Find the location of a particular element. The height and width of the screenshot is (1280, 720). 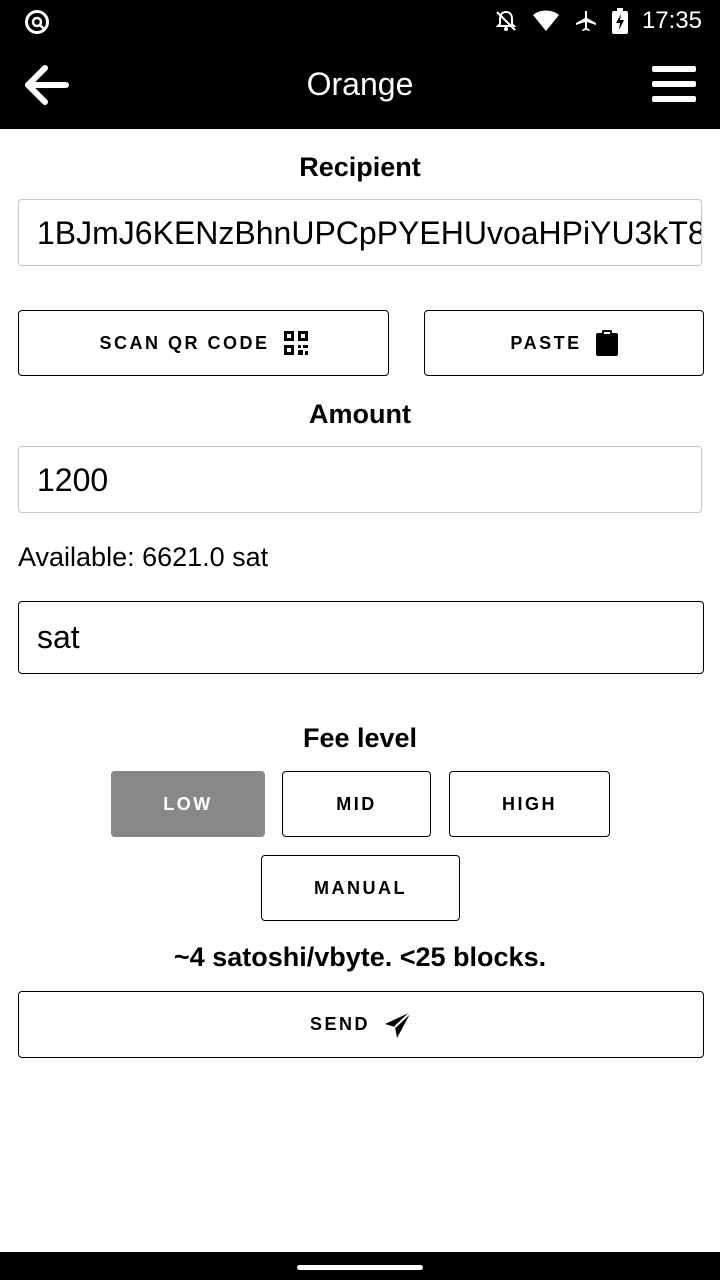

fee-manual-label: MANUAL is located at coordinates (360, 887).